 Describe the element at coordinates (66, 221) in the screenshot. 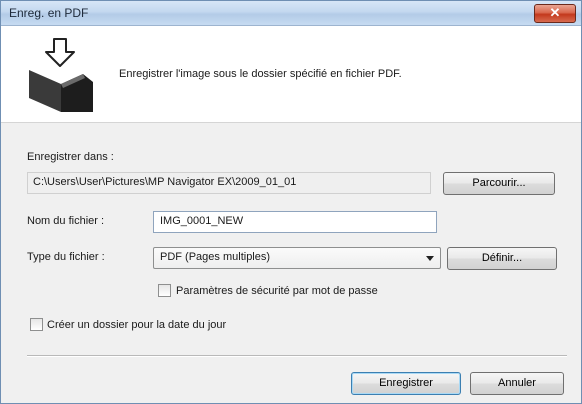

I see `file-name-label: Nom du fichier :` at that location.